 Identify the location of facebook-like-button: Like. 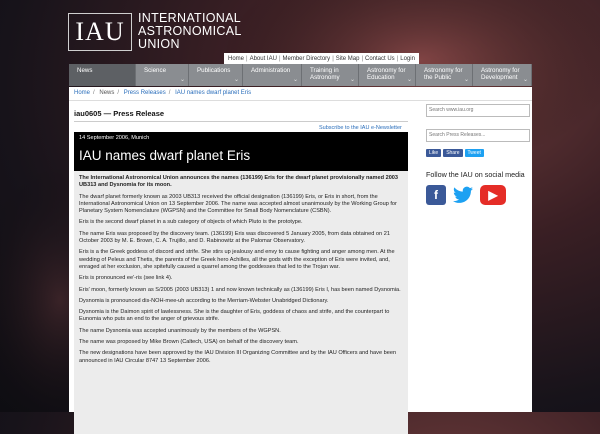
(434, 153).